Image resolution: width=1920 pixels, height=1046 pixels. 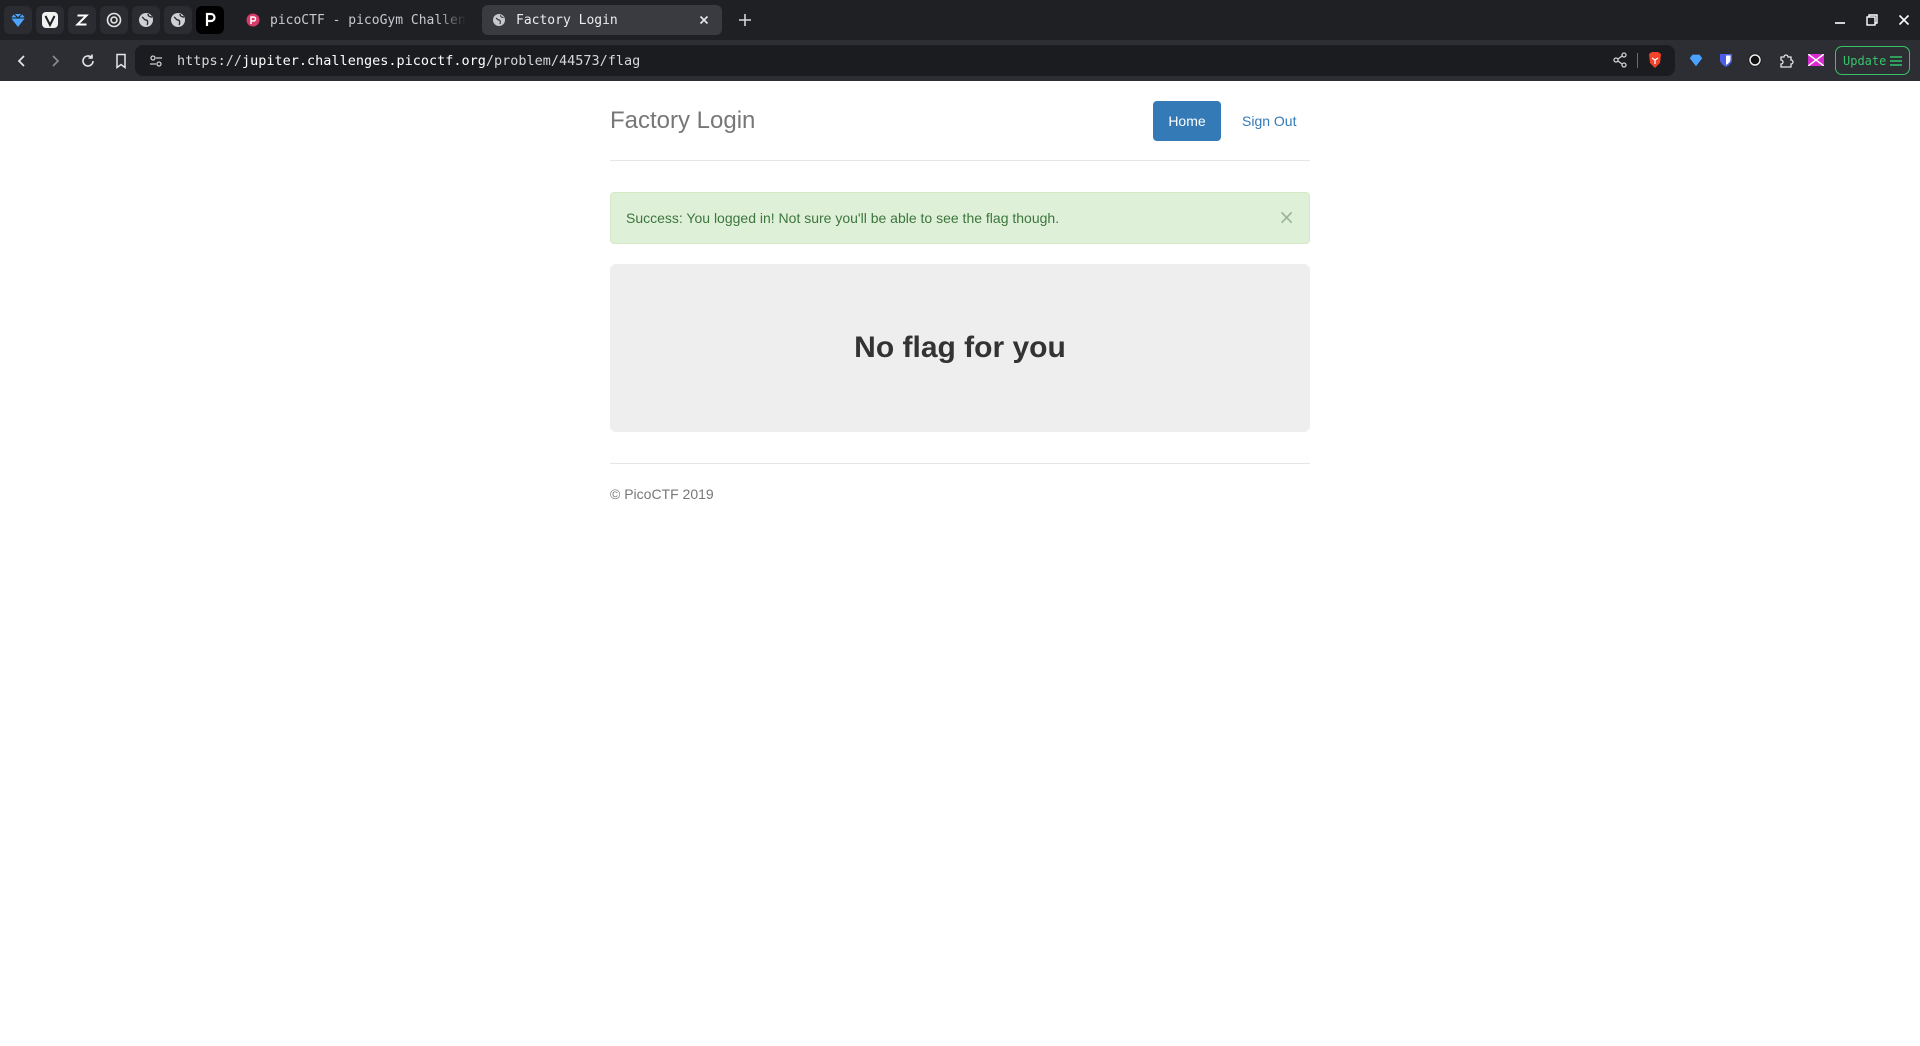 I want to click on menu-icon, so click(x=1896, y=61).